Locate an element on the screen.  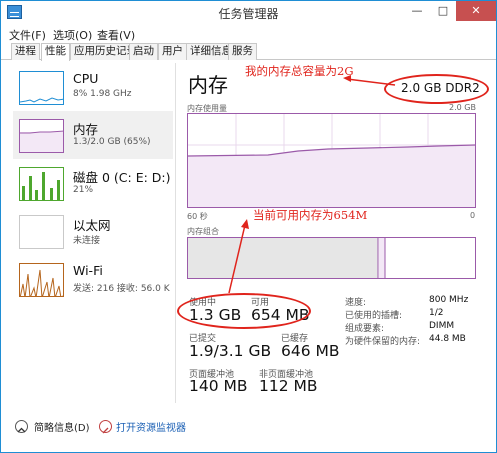
sidebar-item-label: CPU is located at coordinates (86, 78).